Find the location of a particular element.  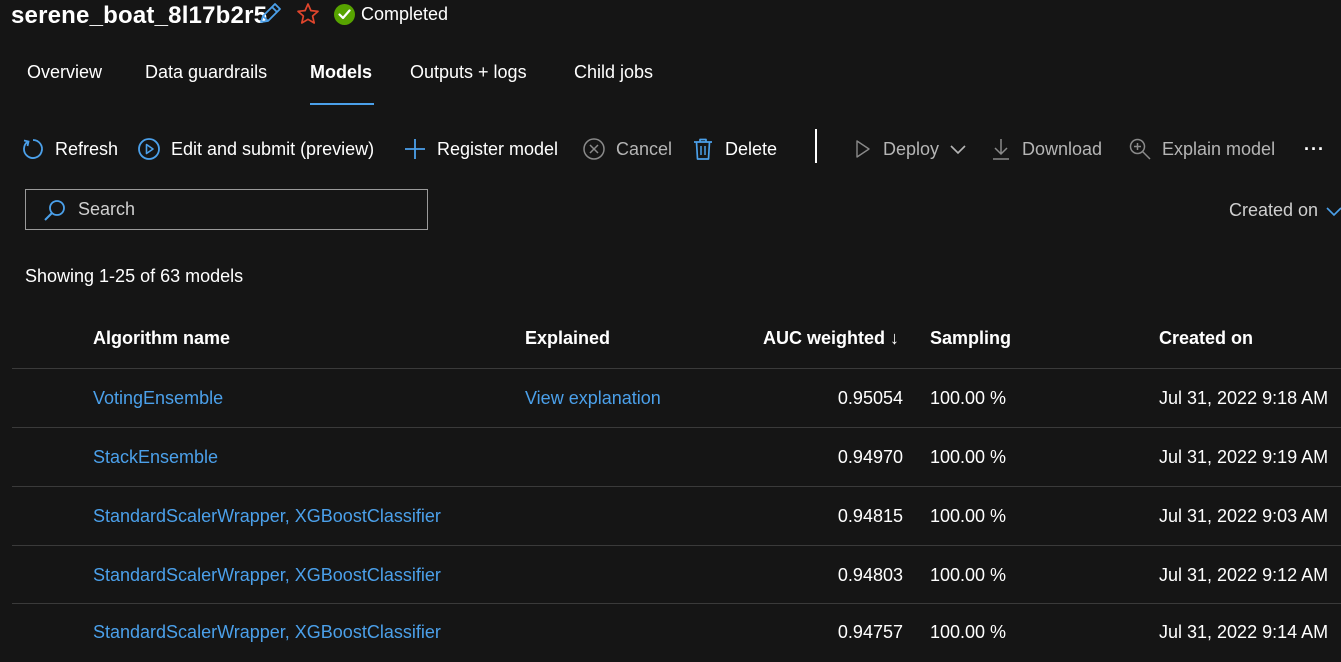

more-icon: ··· is located at coordinates (1314, 148).